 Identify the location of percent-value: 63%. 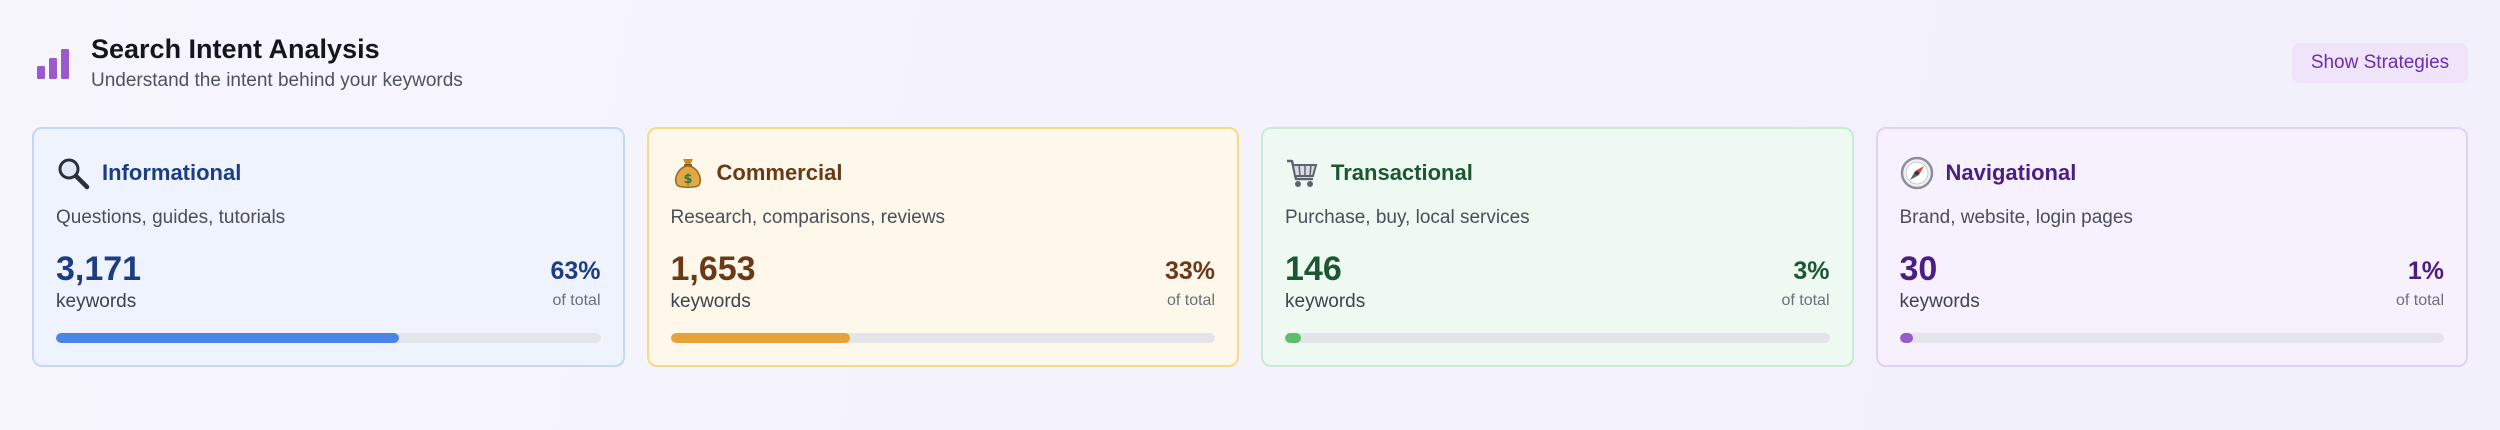
(575, 271).